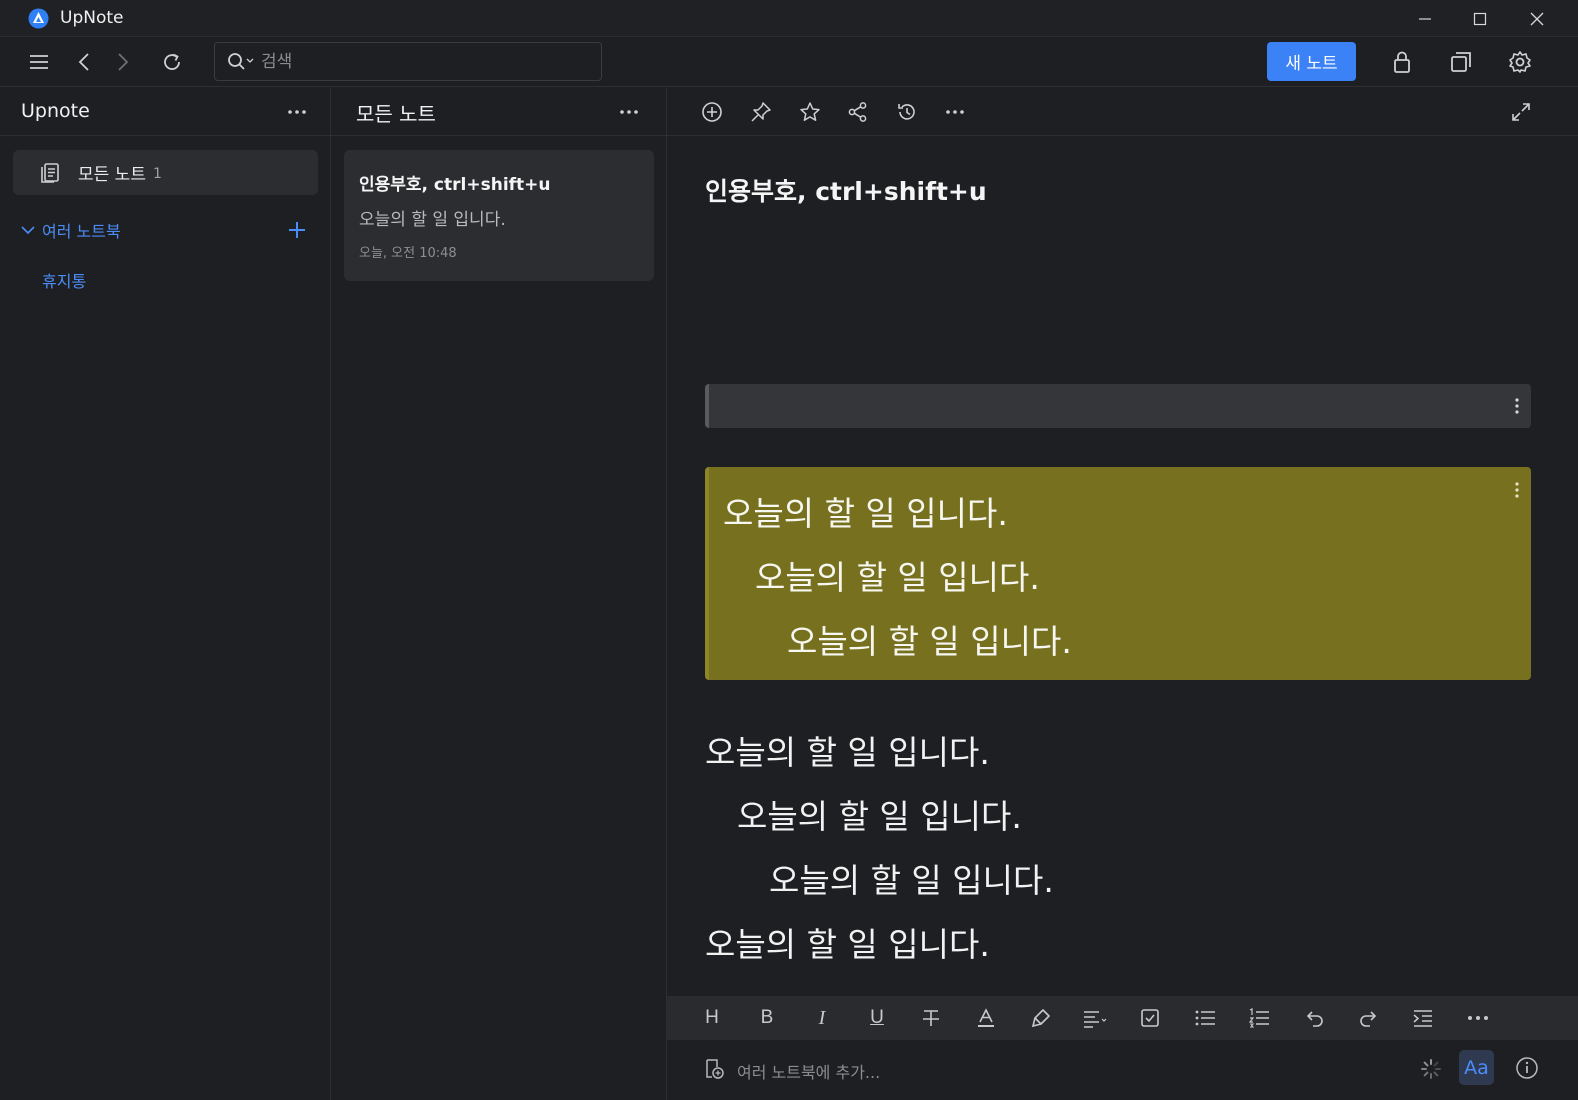 The height and width of the screenshot is (1100, 1578). Describe the element at coordinates (396, 114) in the screenshot. I see `note-list-title: 모든 노트` at that location.